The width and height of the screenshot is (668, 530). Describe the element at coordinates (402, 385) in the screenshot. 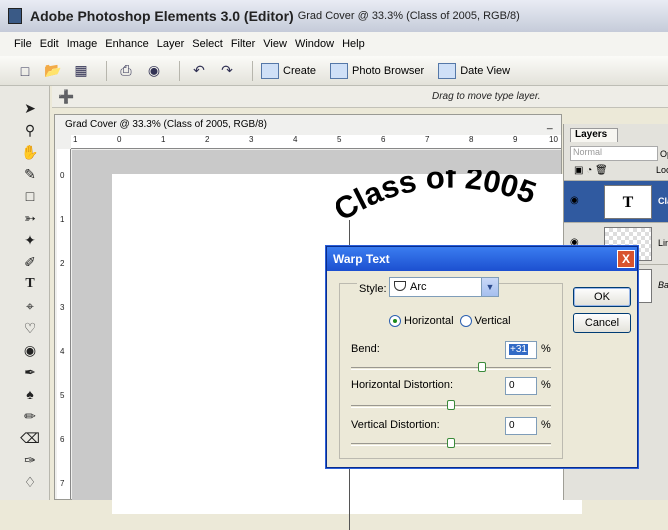

I see `horizontal-distortion-label: Horizontal Distortion:` at that location.